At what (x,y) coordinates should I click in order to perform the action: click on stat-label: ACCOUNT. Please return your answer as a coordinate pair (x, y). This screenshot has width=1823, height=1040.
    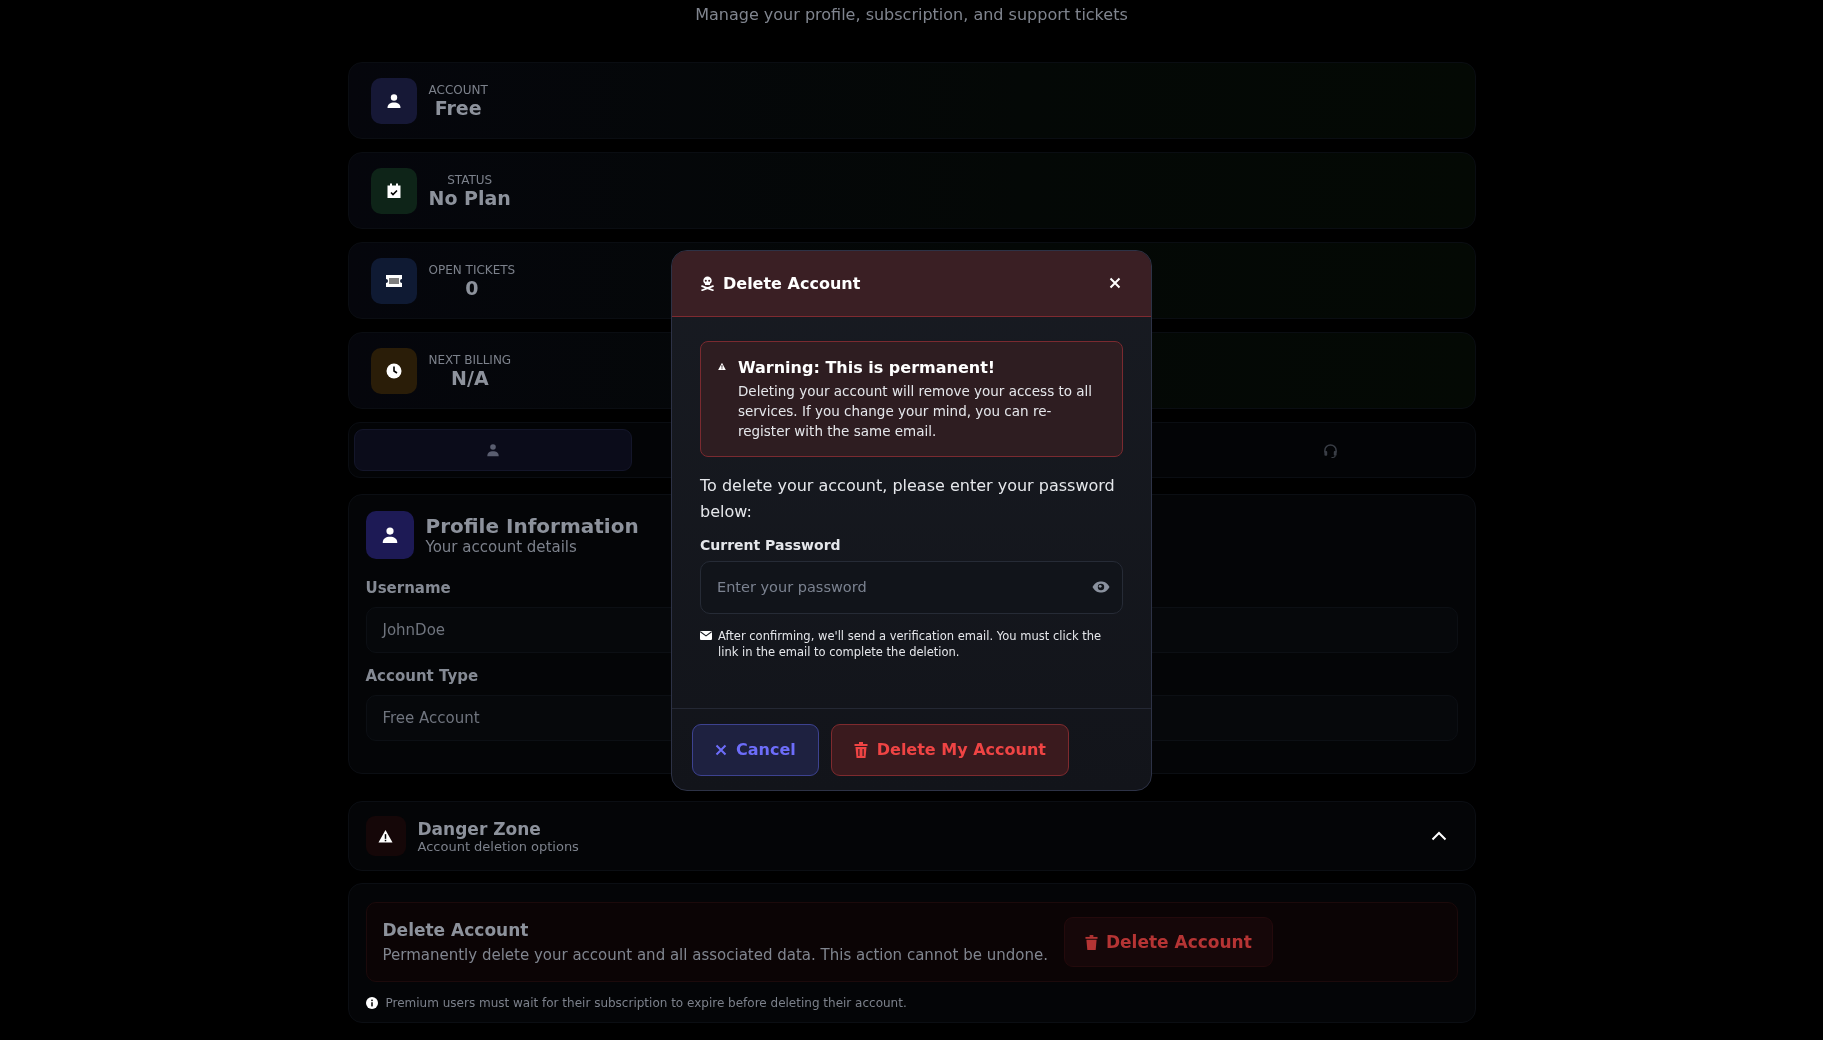
    Looking at the image, I should click on (458, 89).